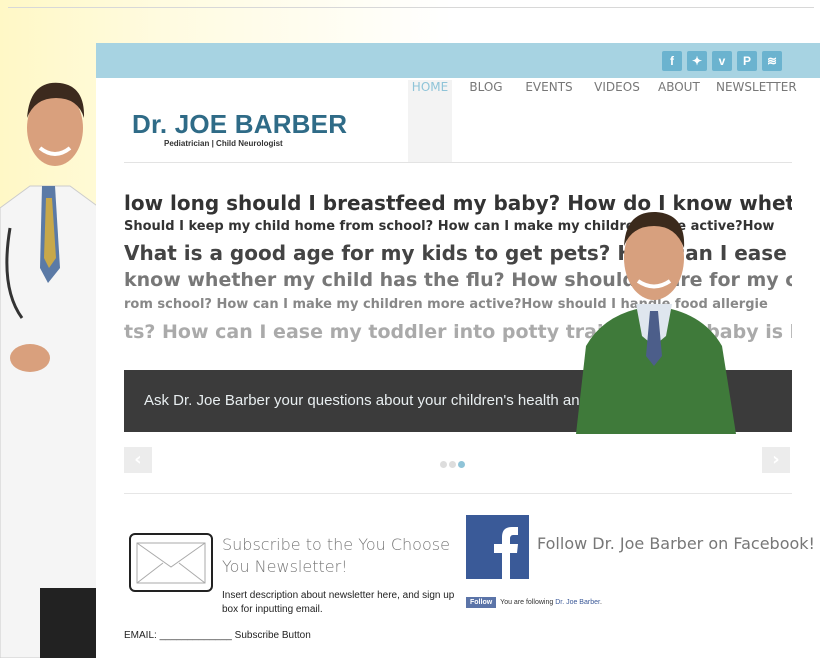 The image size is (822, 658). I want to click on top-divider, so click(411, 7).